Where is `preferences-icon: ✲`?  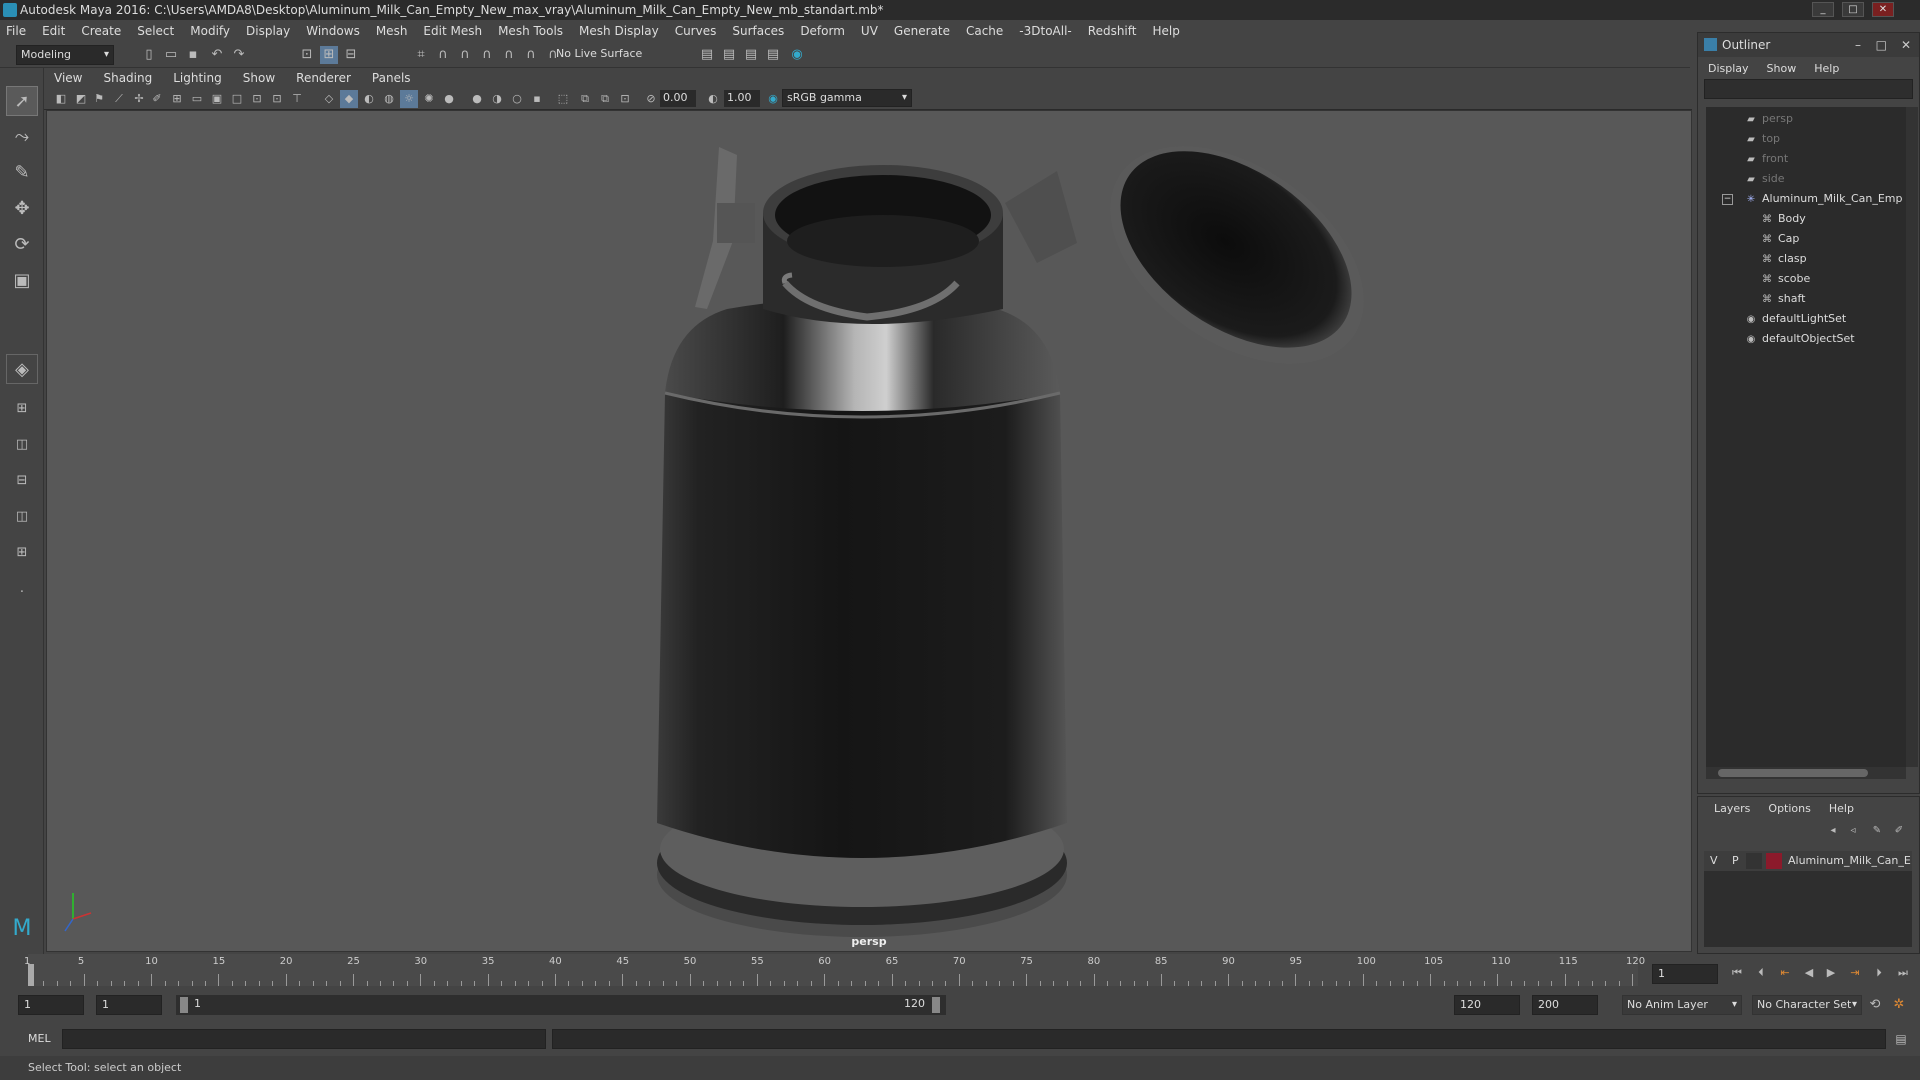
preferences-icon: ✲ is located at coordinates (1899, 1005).